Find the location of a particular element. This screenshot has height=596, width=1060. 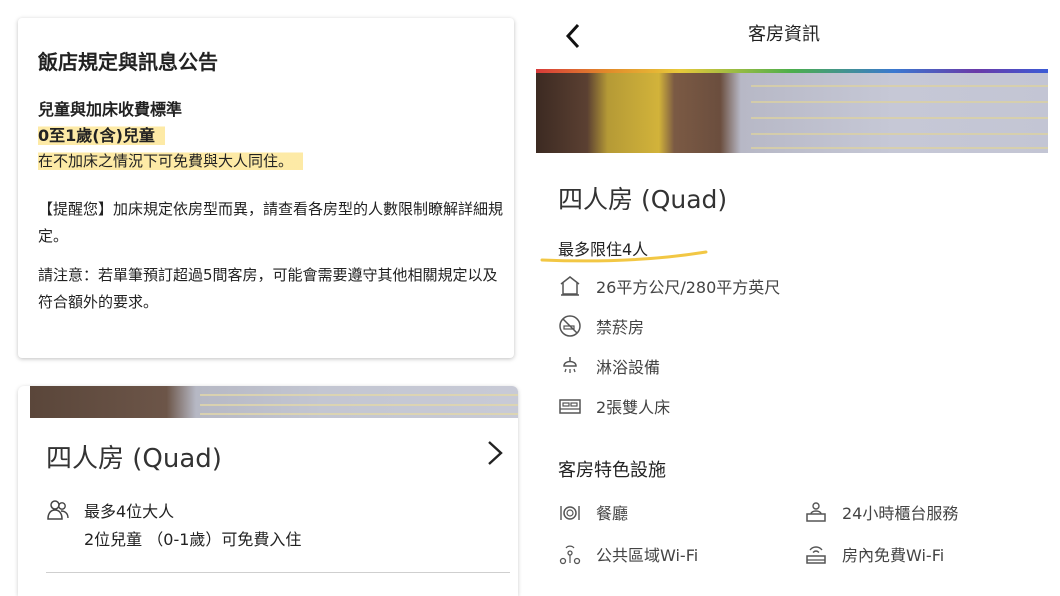

amenity-no-smoking: 禁菸房 is located at coordinates (601, 326).